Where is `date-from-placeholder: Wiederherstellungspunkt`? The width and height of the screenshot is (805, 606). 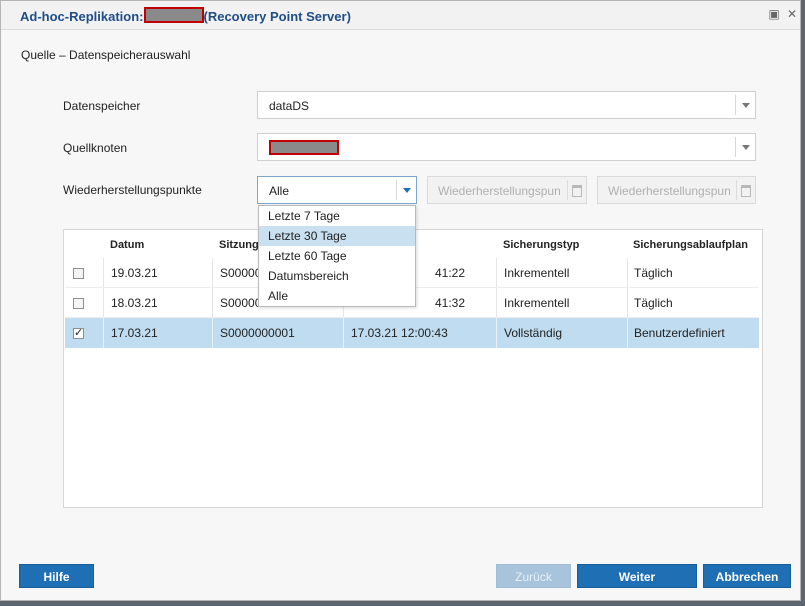 date-from-placeholder: Wiederherstellungspunkt is located at coordinates (499, 191).